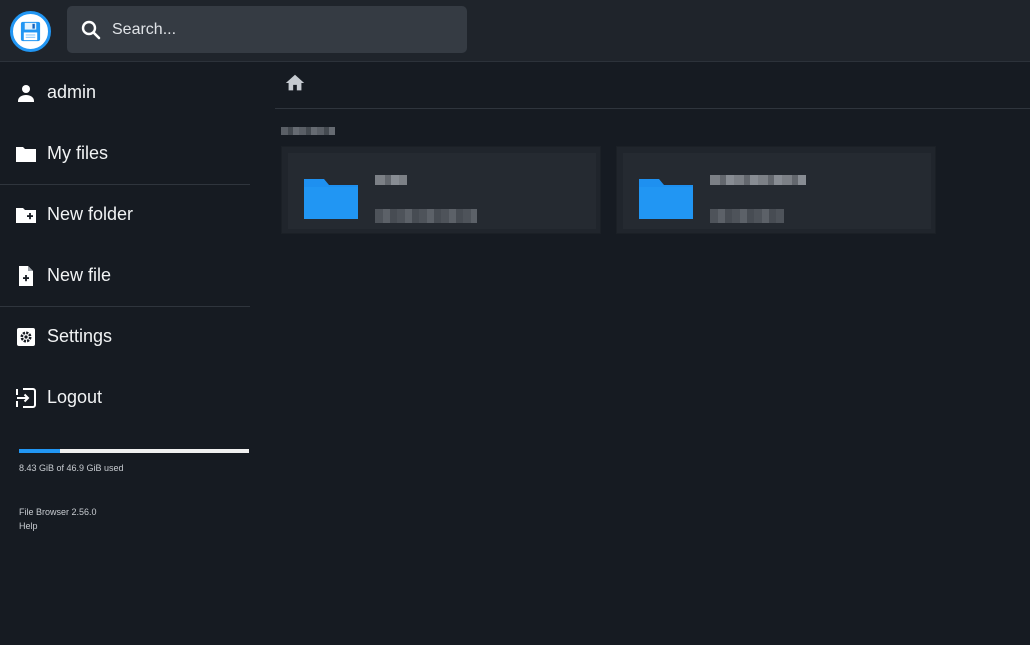 Image resolution: width=1030 pixels, height=645 pixels. What do you see at coordinates (79, 275) in the screenshot?
I see `sidebar-item-label: New file` at bounding box center [79, 275].